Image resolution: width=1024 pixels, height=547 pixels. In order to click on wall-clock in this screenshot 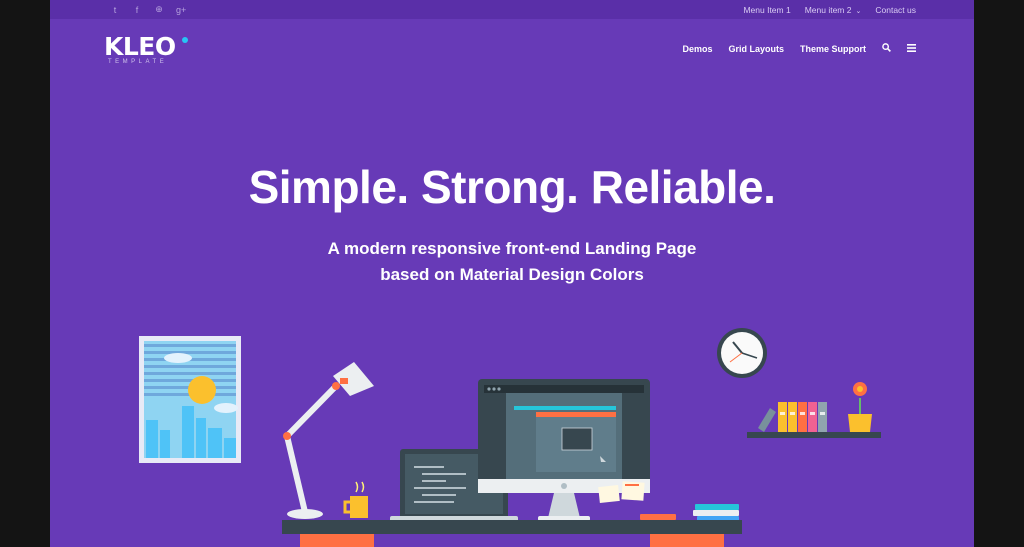, I will do `click(742, 353)`.